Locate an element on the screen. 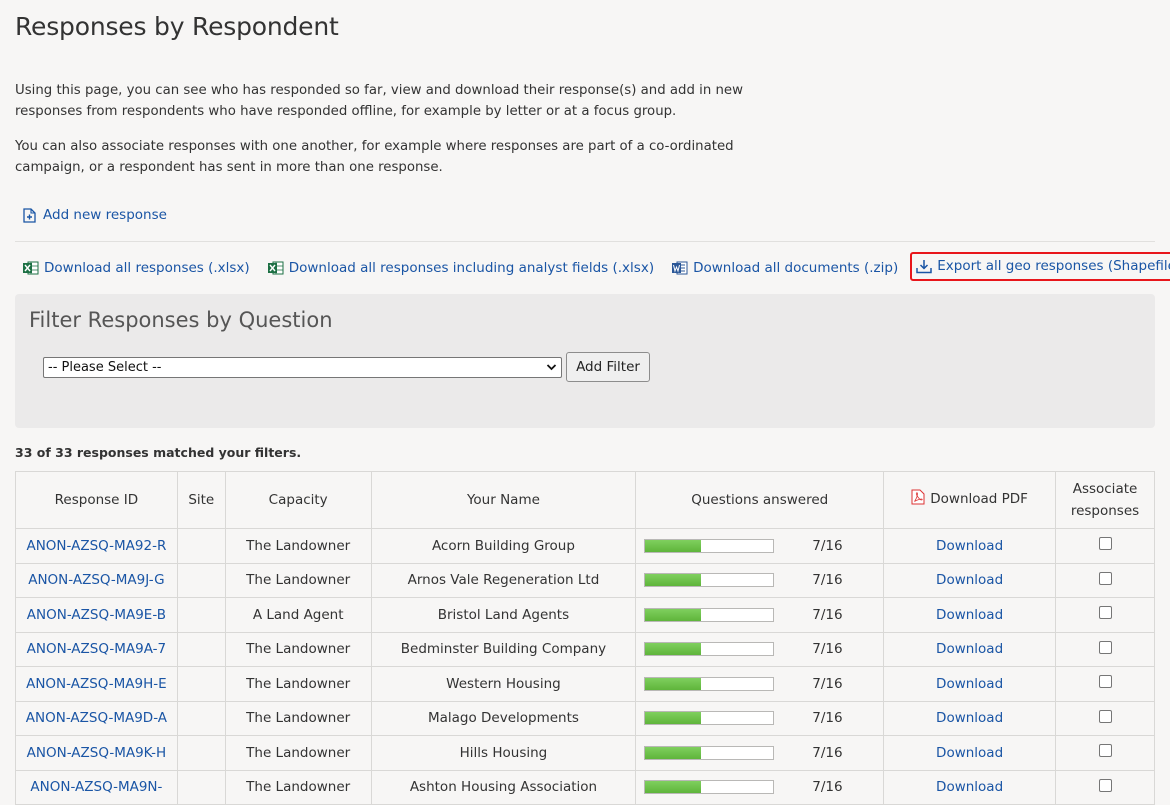 Image resolution: width=1170 pixels, height=805 pixels. response-id-link: ANON-AZSQ-MA9K-H is located at coordinates (96, 753).